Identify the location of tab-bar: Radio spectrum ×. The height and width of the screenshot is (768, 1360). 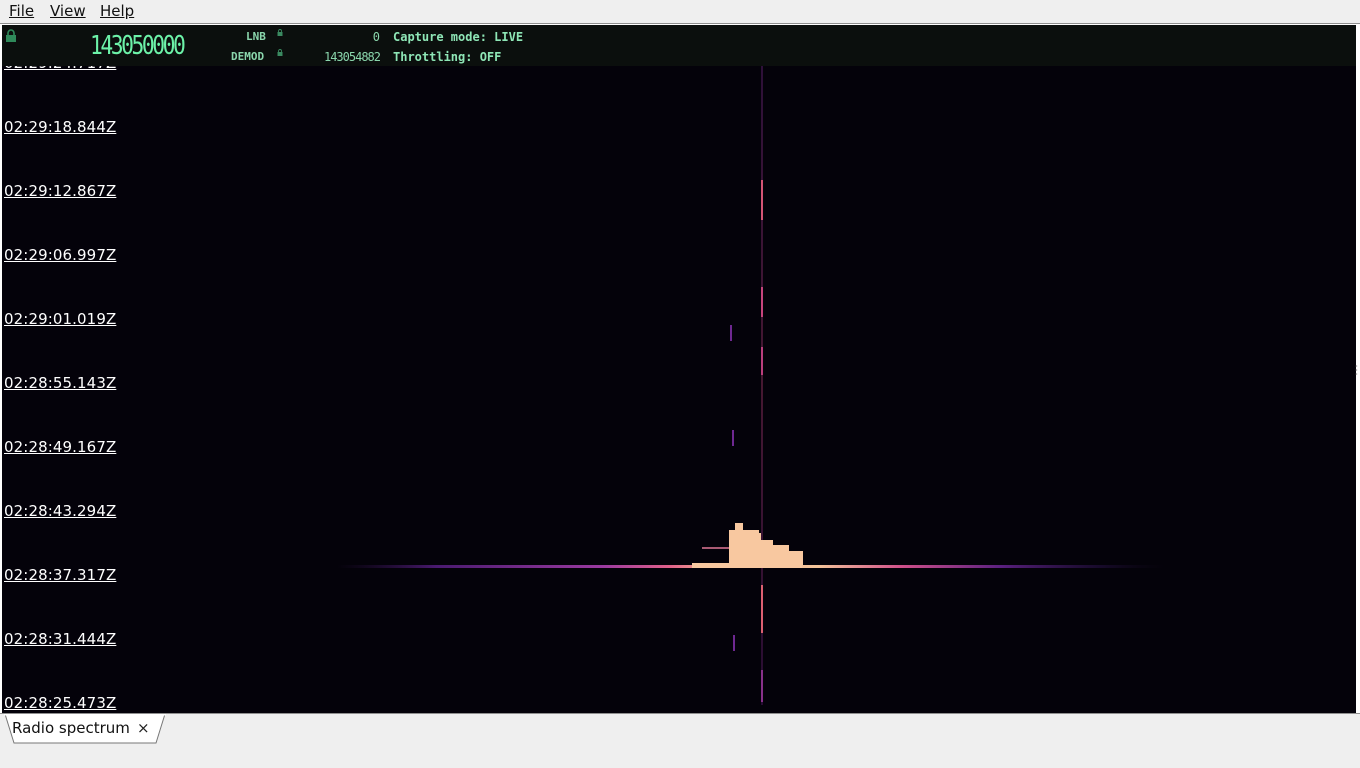
(680, 741).